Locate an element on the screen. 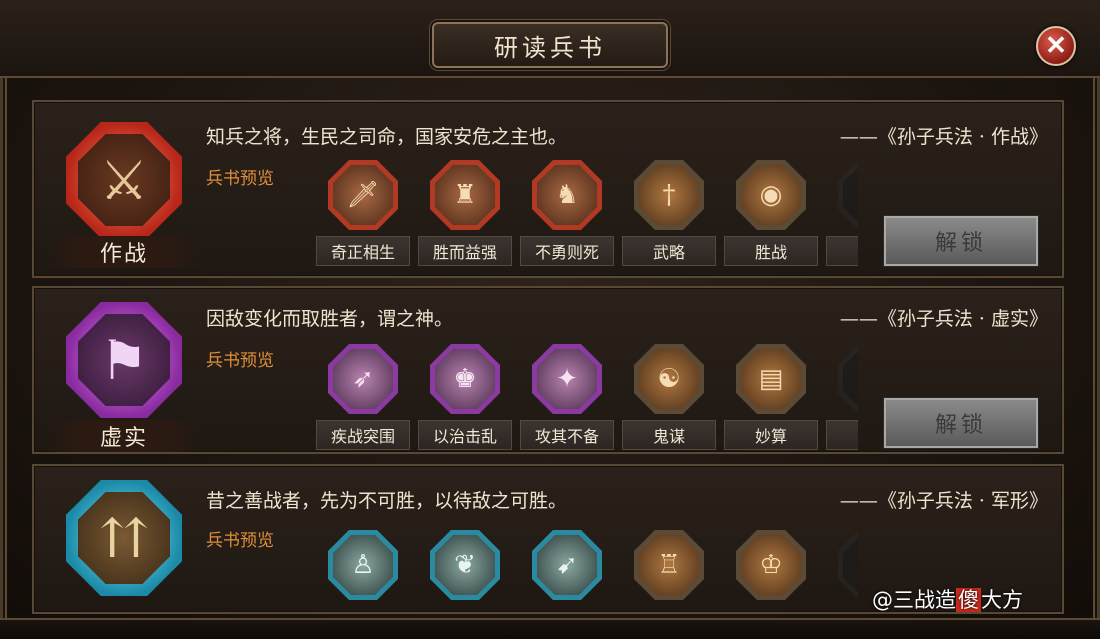  book-source: ——《孙子兵法 · 作战》 is located at coordinates (943, 137).